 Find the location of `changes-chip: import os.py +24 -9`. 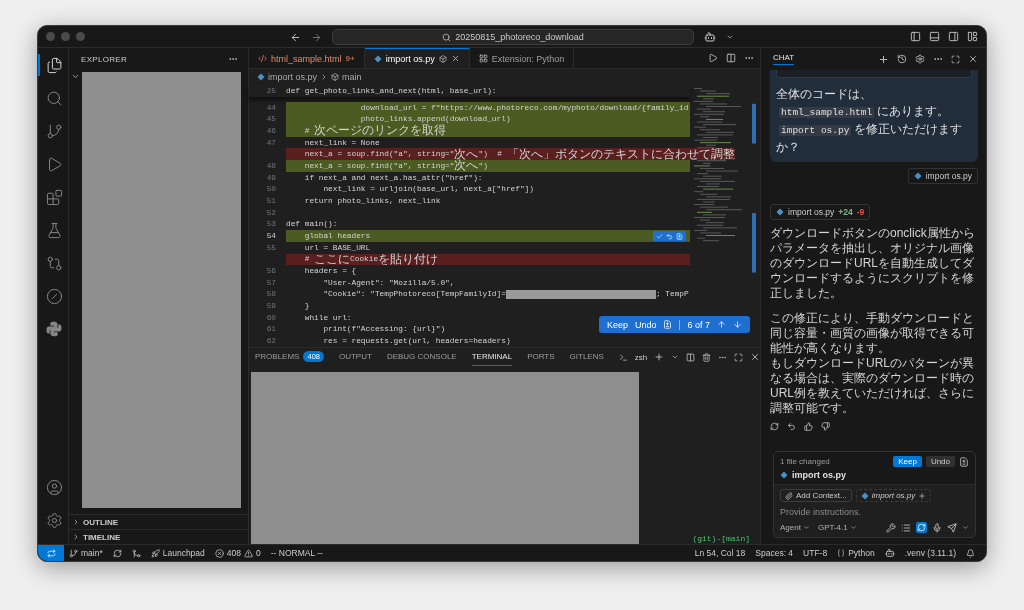

changes-chip: import os.py +24 -9 is located at coordinates (820, 212).